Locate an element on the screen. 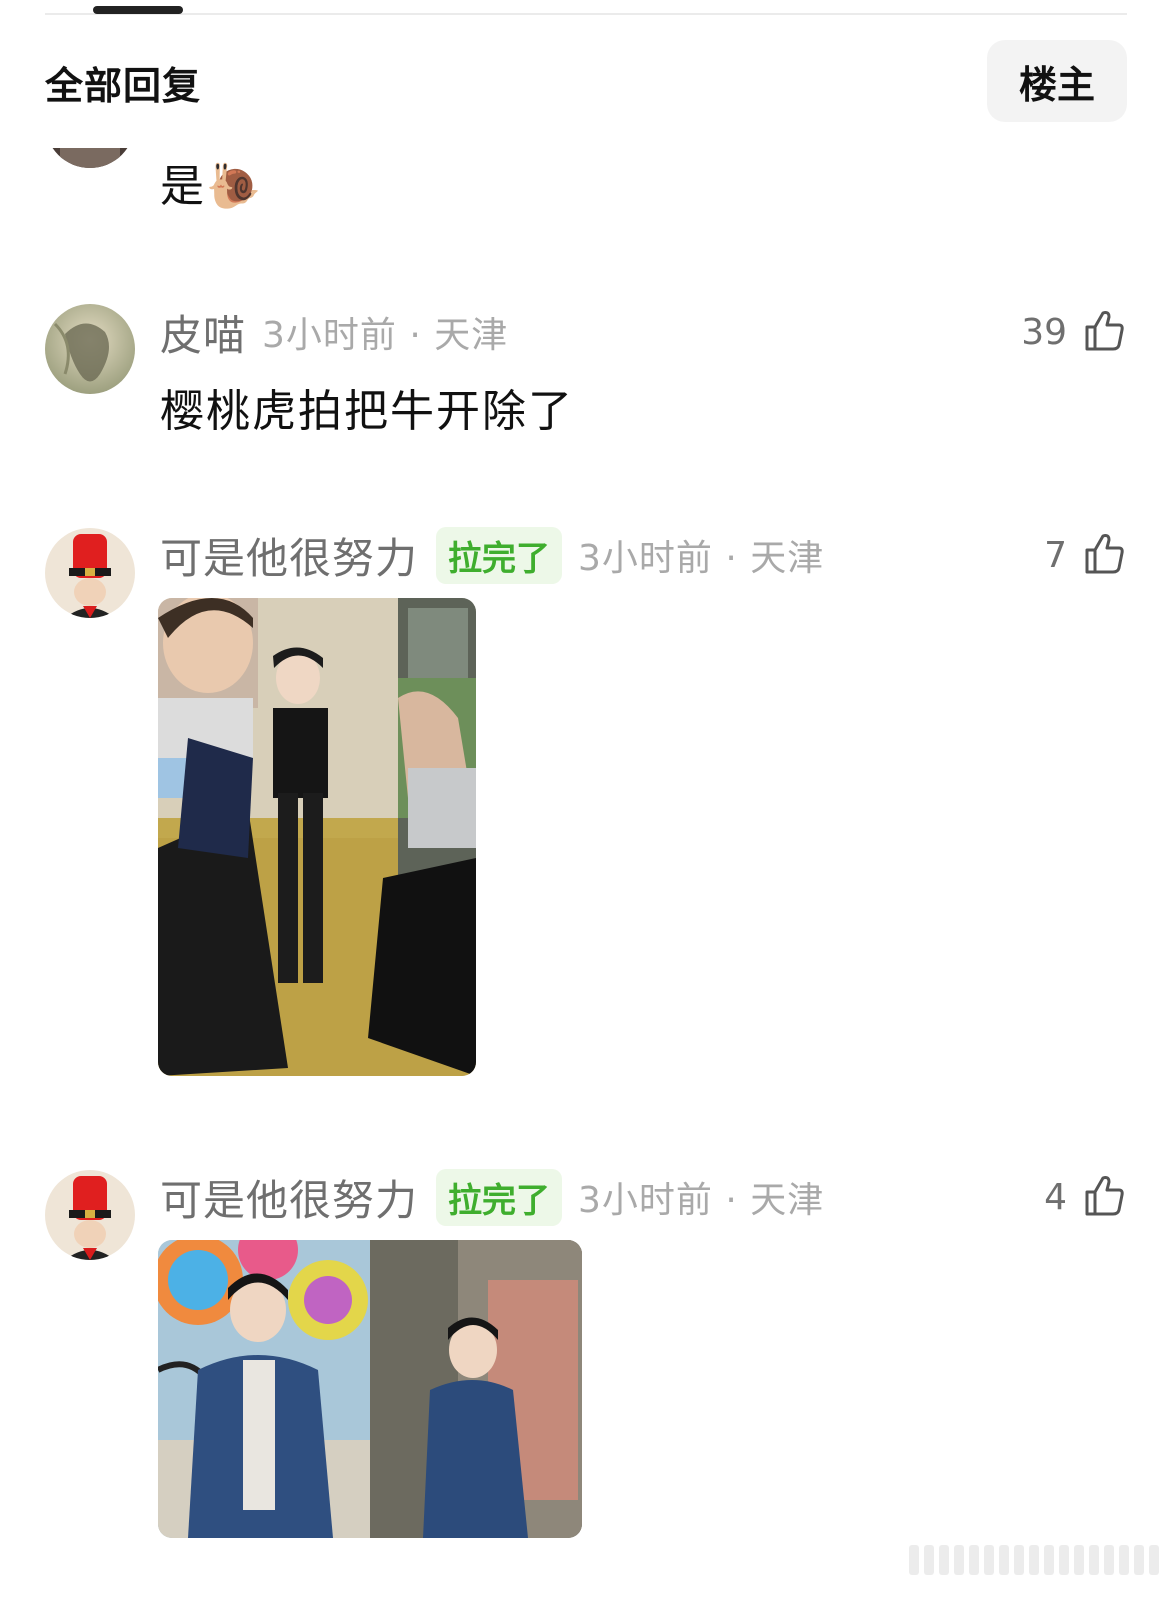 The height and width of the screenshot is (1598, 1169). comment-text: 是🐌 is located at coordinates (211, 186).